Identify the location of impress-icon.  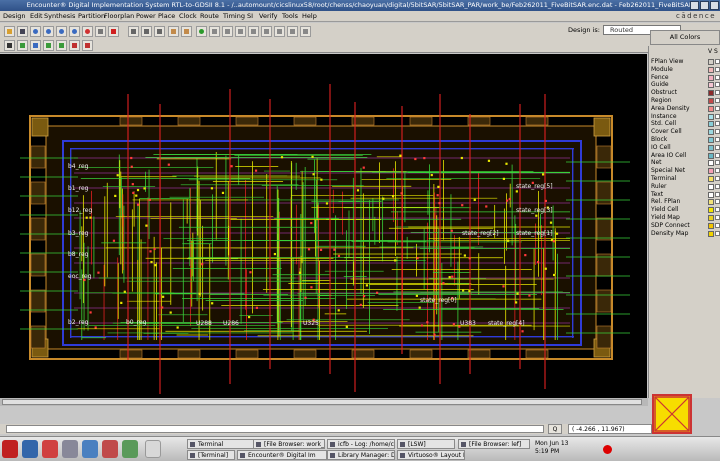
(110, 449).